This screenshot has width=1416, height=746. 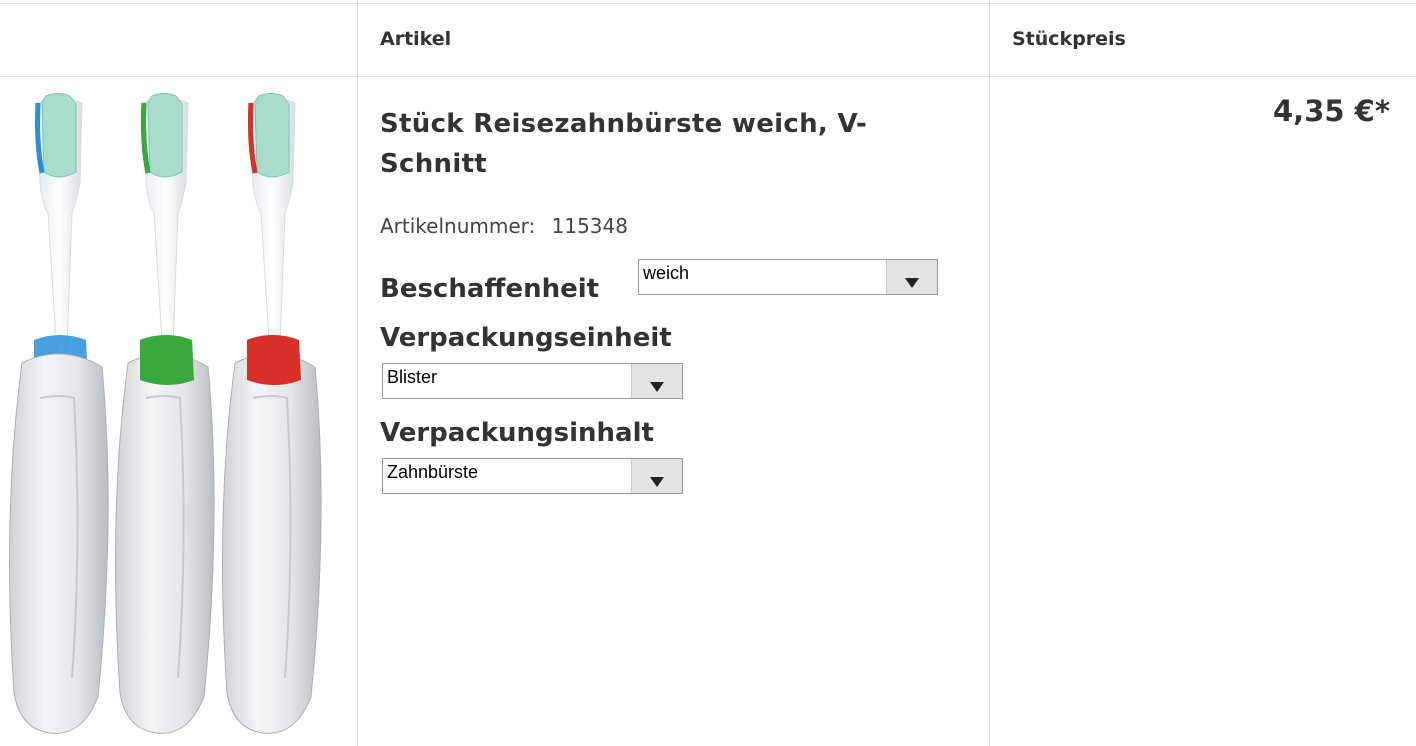 What do you see at coordinates (660, 144) in the screenshot?
I see `product-title: Stück Reisezahnbürste weich, V-Schnitt` at bounding box center [660, 144].